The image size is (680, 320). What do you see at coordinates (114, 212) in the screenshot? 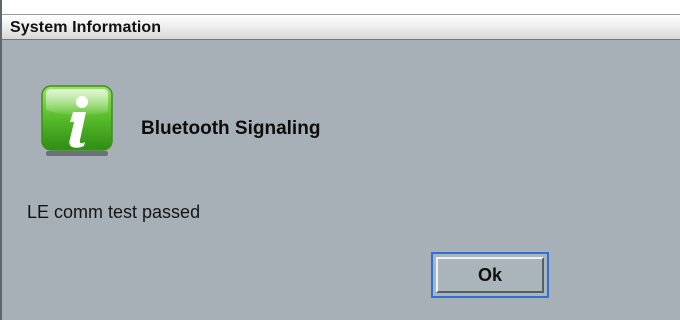
I see `dialog-message: LE comm test passed` at bounding box center [114, 212].